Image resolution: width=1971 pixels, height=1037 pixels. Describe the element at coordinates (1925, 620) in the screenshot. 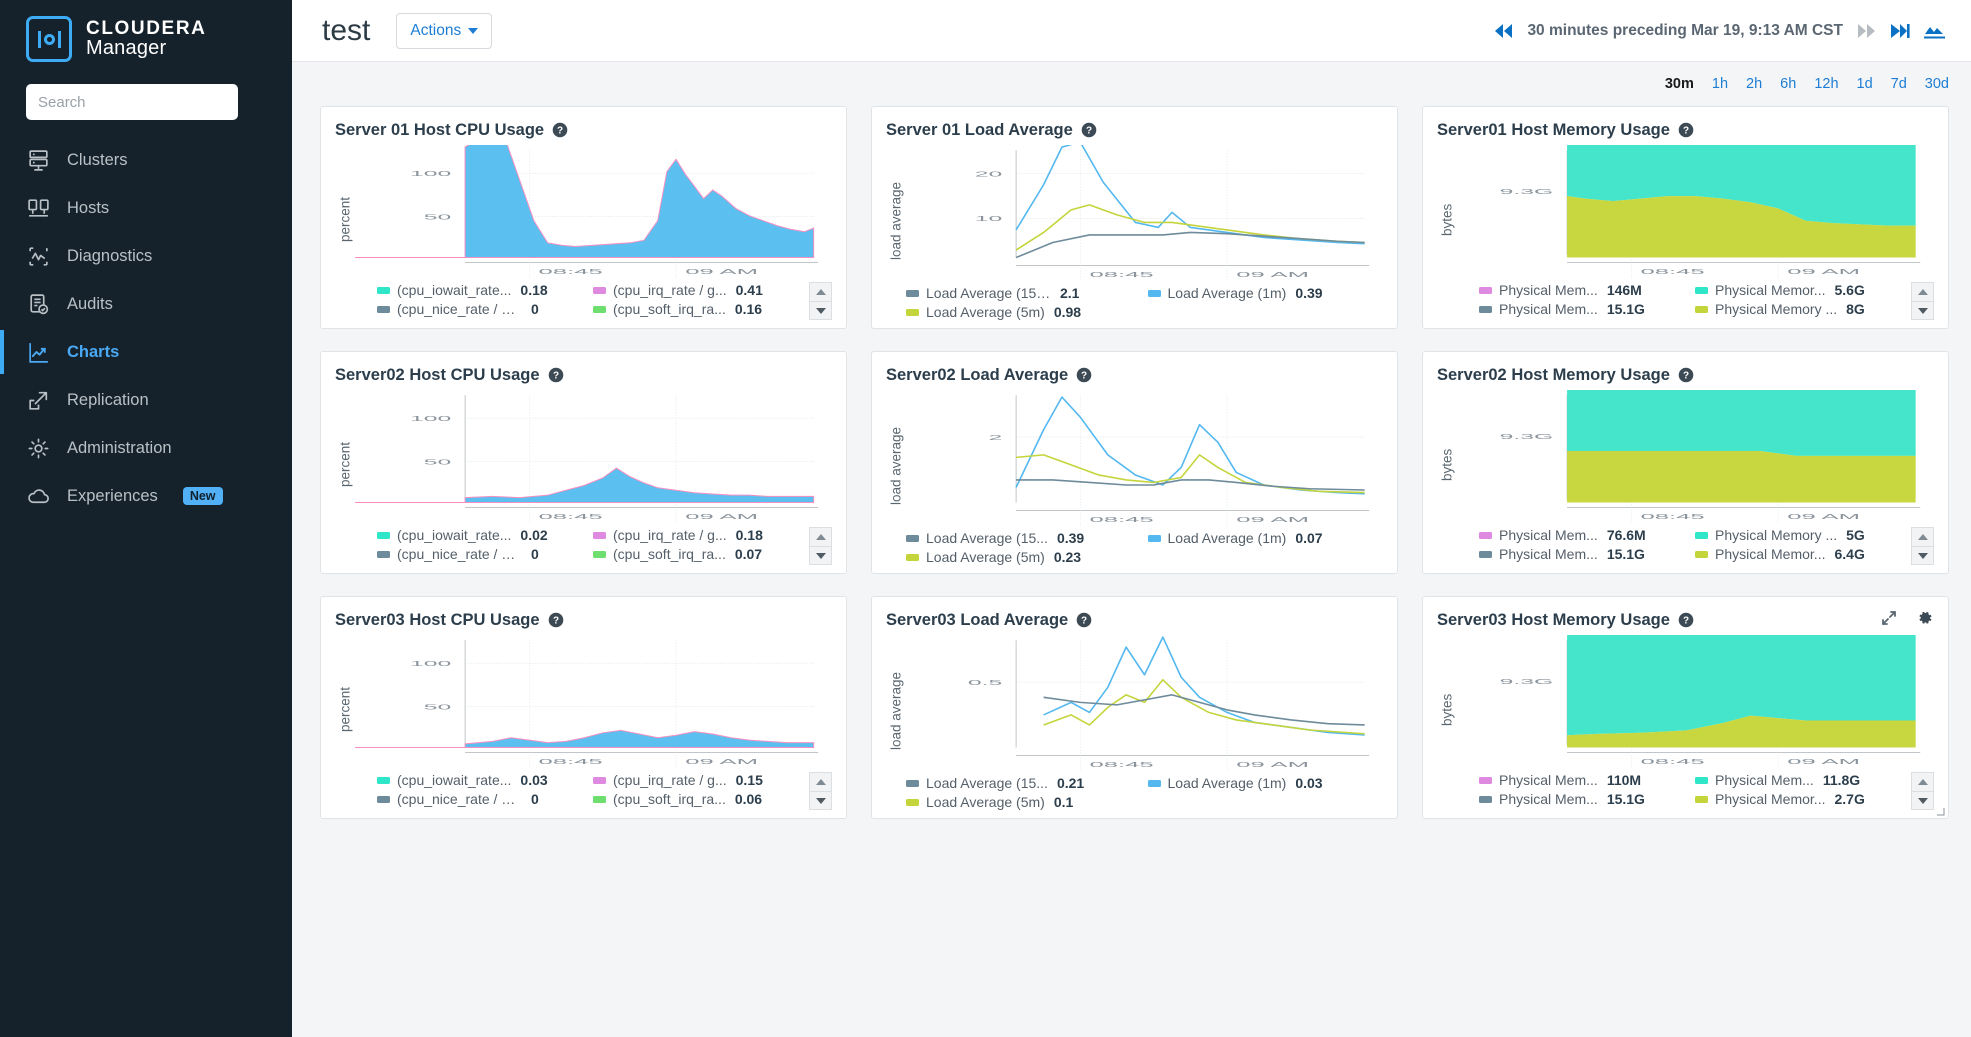

I see `gear-icon` at that location.